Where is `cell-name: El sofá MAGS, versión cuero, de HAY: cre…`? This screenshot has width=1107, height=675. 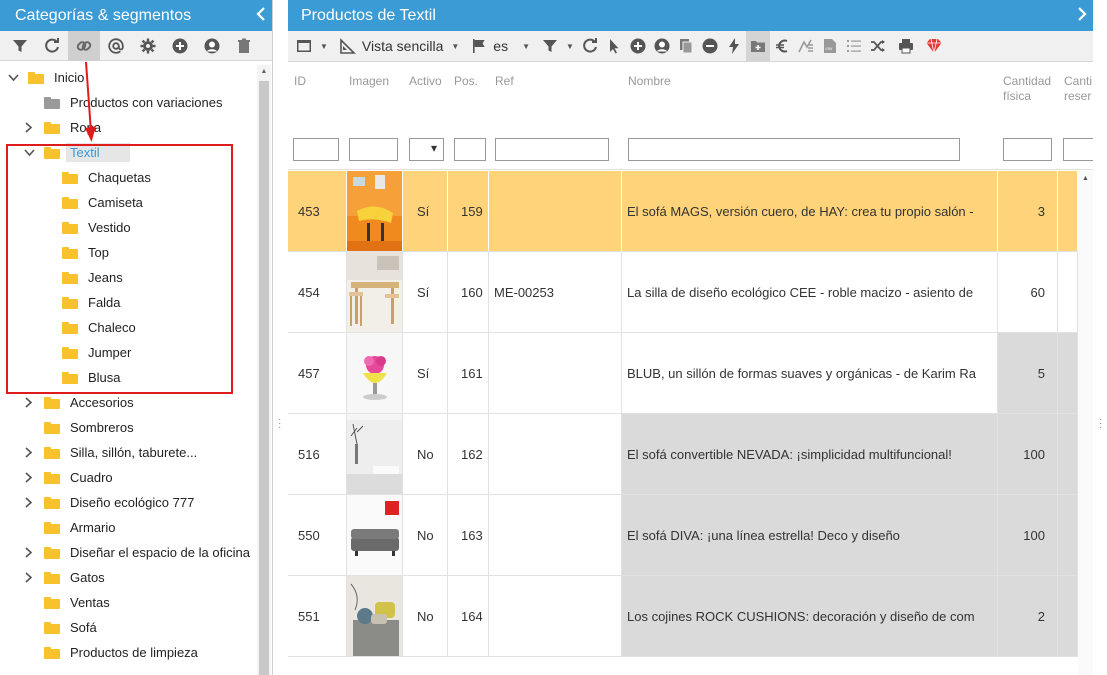
cell-name: El sofá MAGS, versión cuero, de HAY: cre… is located at coordinates (810, 211).